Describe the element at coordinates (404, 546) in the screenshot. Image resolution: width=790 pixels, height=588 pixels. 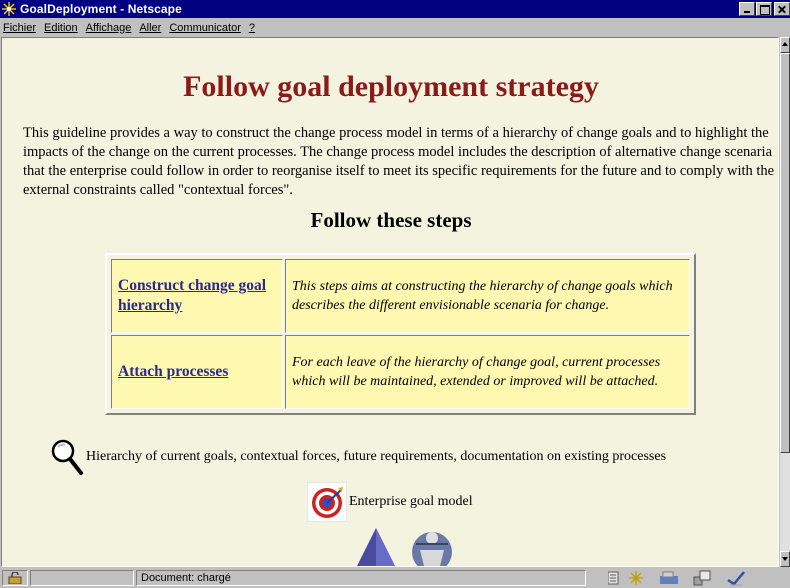
I see `navigation-figures` at that location.